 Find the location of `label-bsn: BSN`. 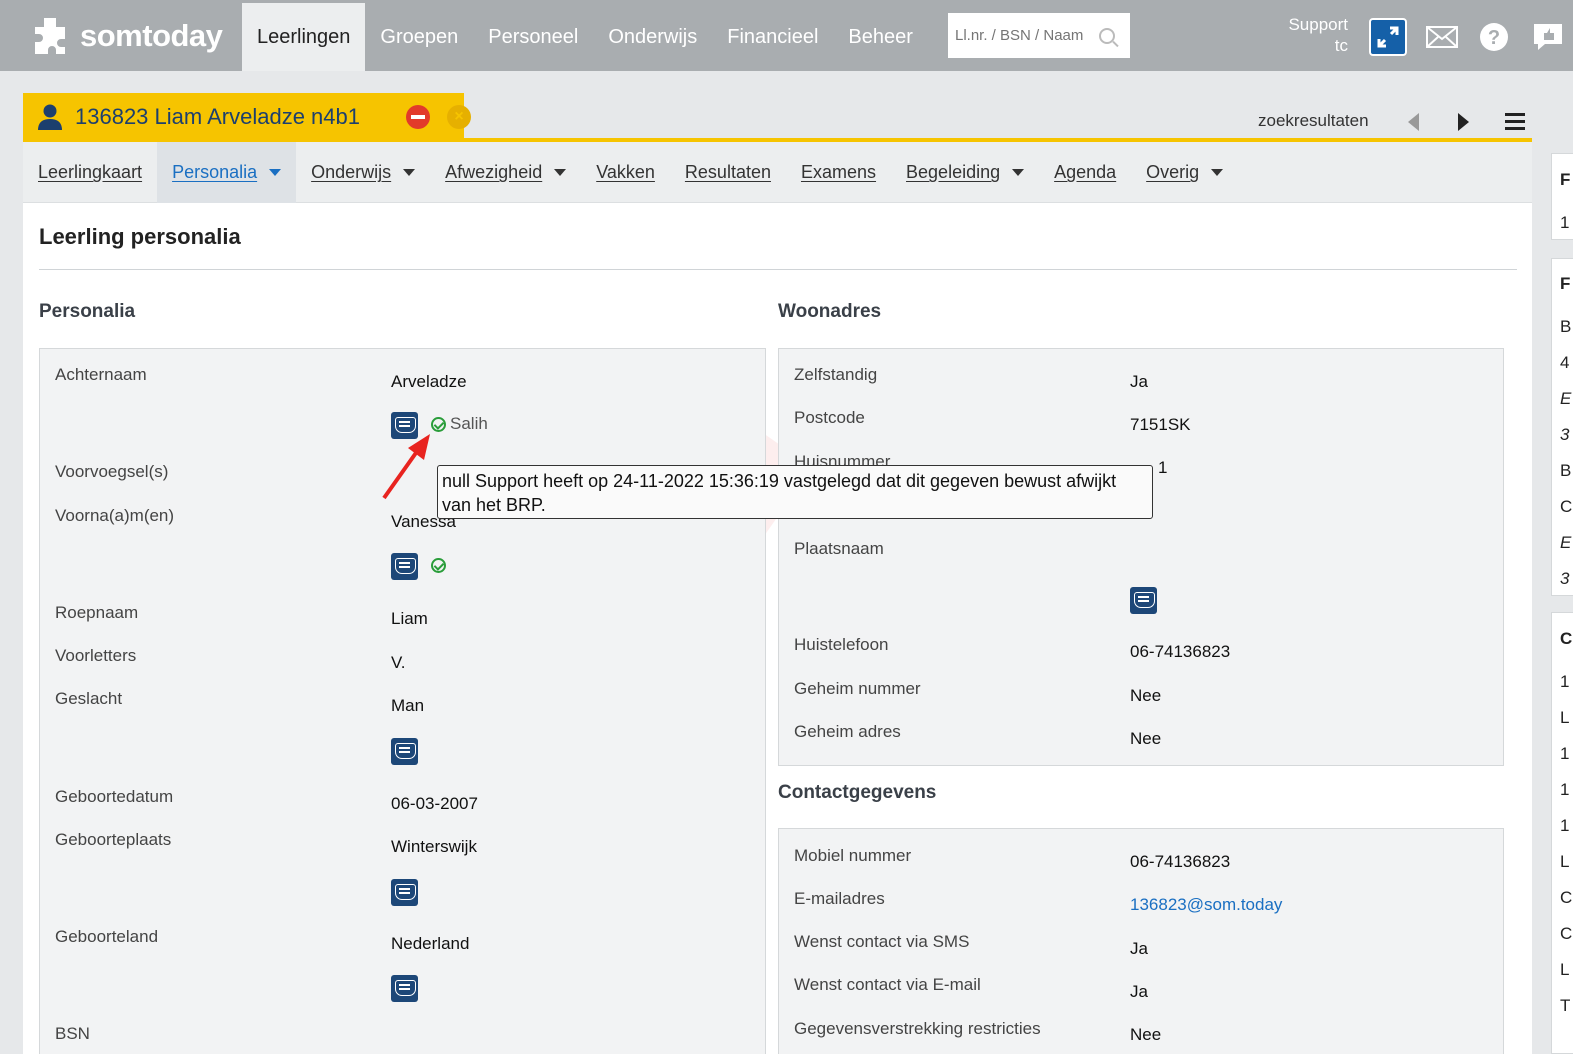

label-bsn: BSN is located at coordinates (72, 1033).